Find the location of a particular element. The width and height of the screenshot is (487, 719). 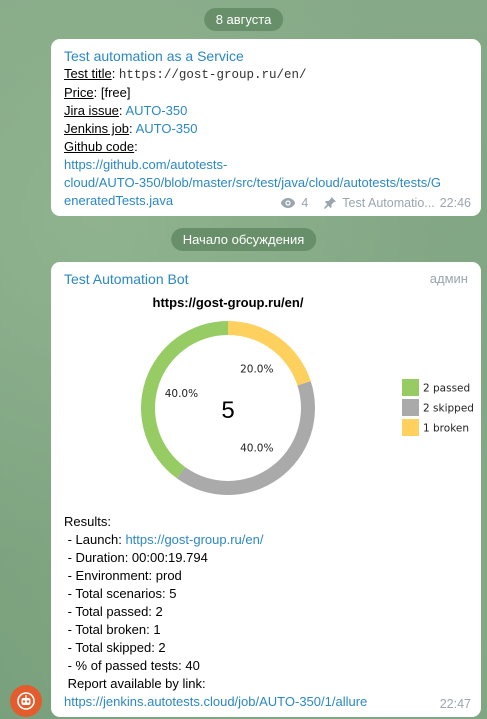

jira-row: Jira issue: AUTO-350 is located at coordinates (126, 110).